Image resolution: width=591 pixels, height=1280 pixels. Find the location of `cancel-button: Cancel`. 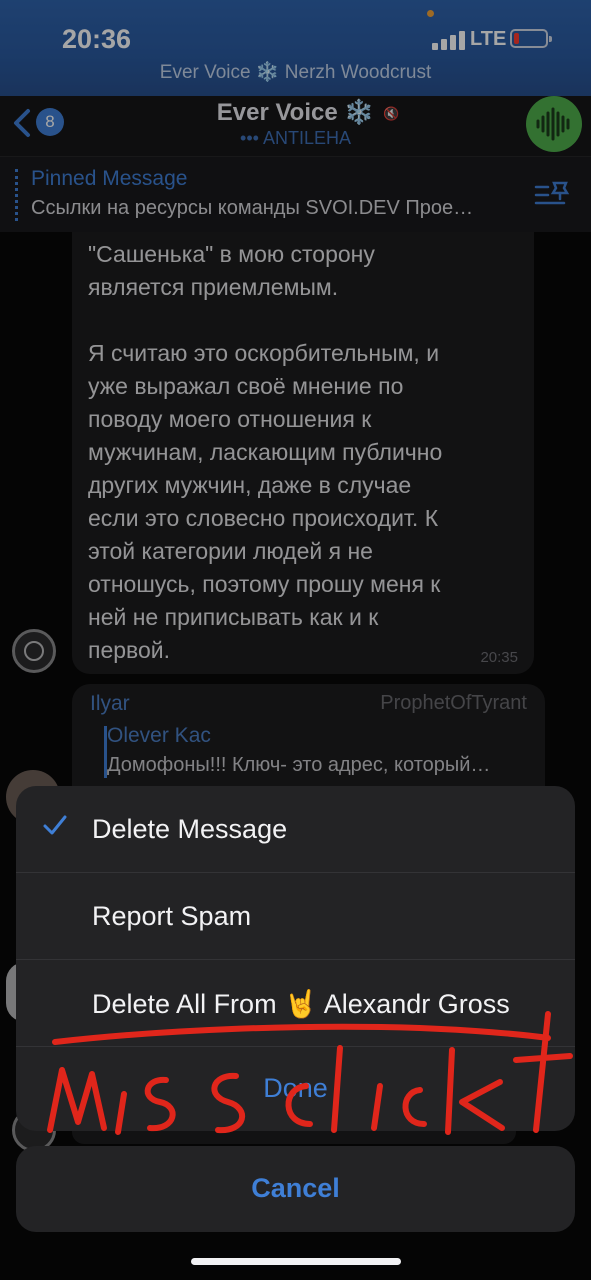

cancel-button: Cancel is located at coordinates (295, 1189).